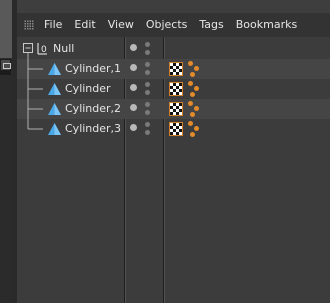  What do you see at coordinates (35, 119) in the screenshot?
I see `hierarchy-line-icon` at bounding box center [35, 119].